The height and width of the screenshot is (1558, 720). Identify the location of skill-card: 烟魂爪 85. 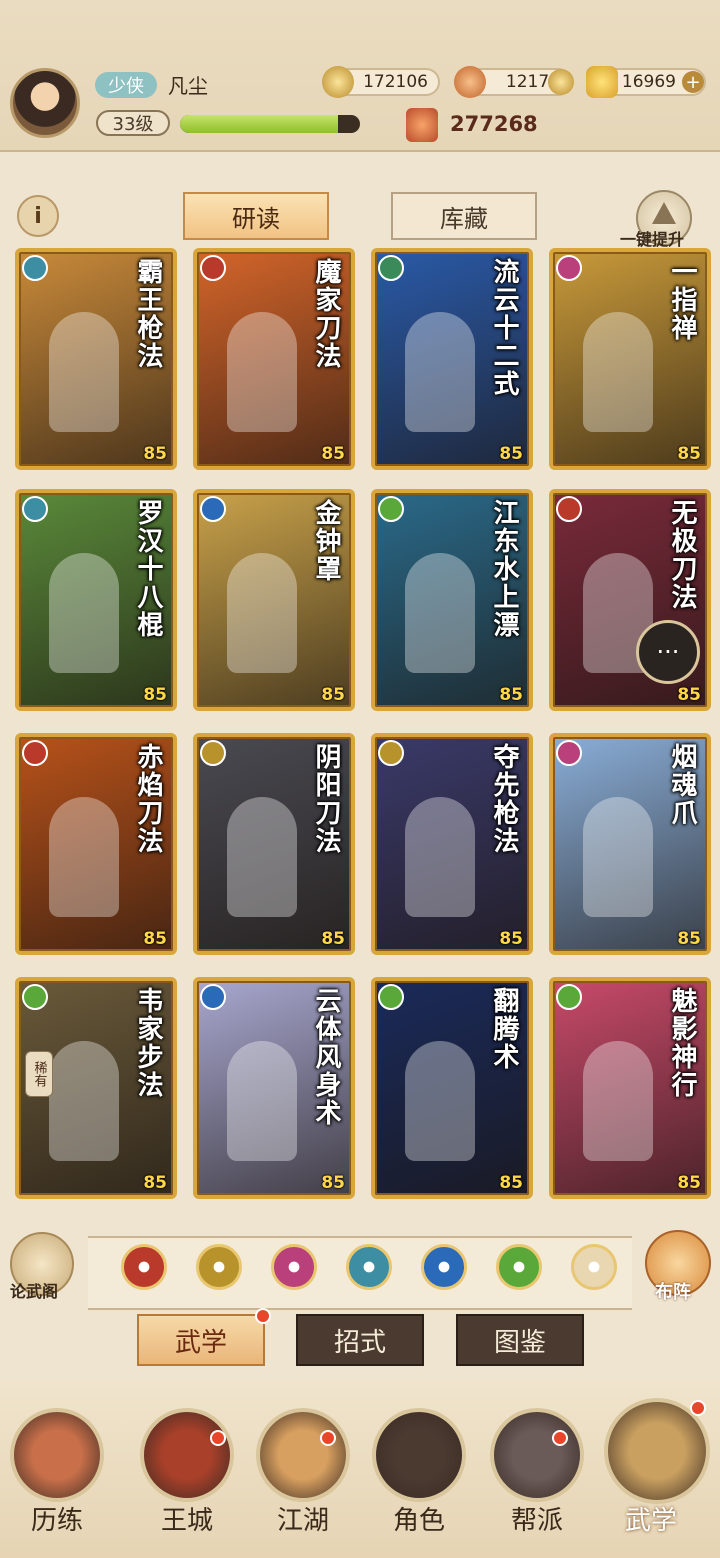
(630, 844).